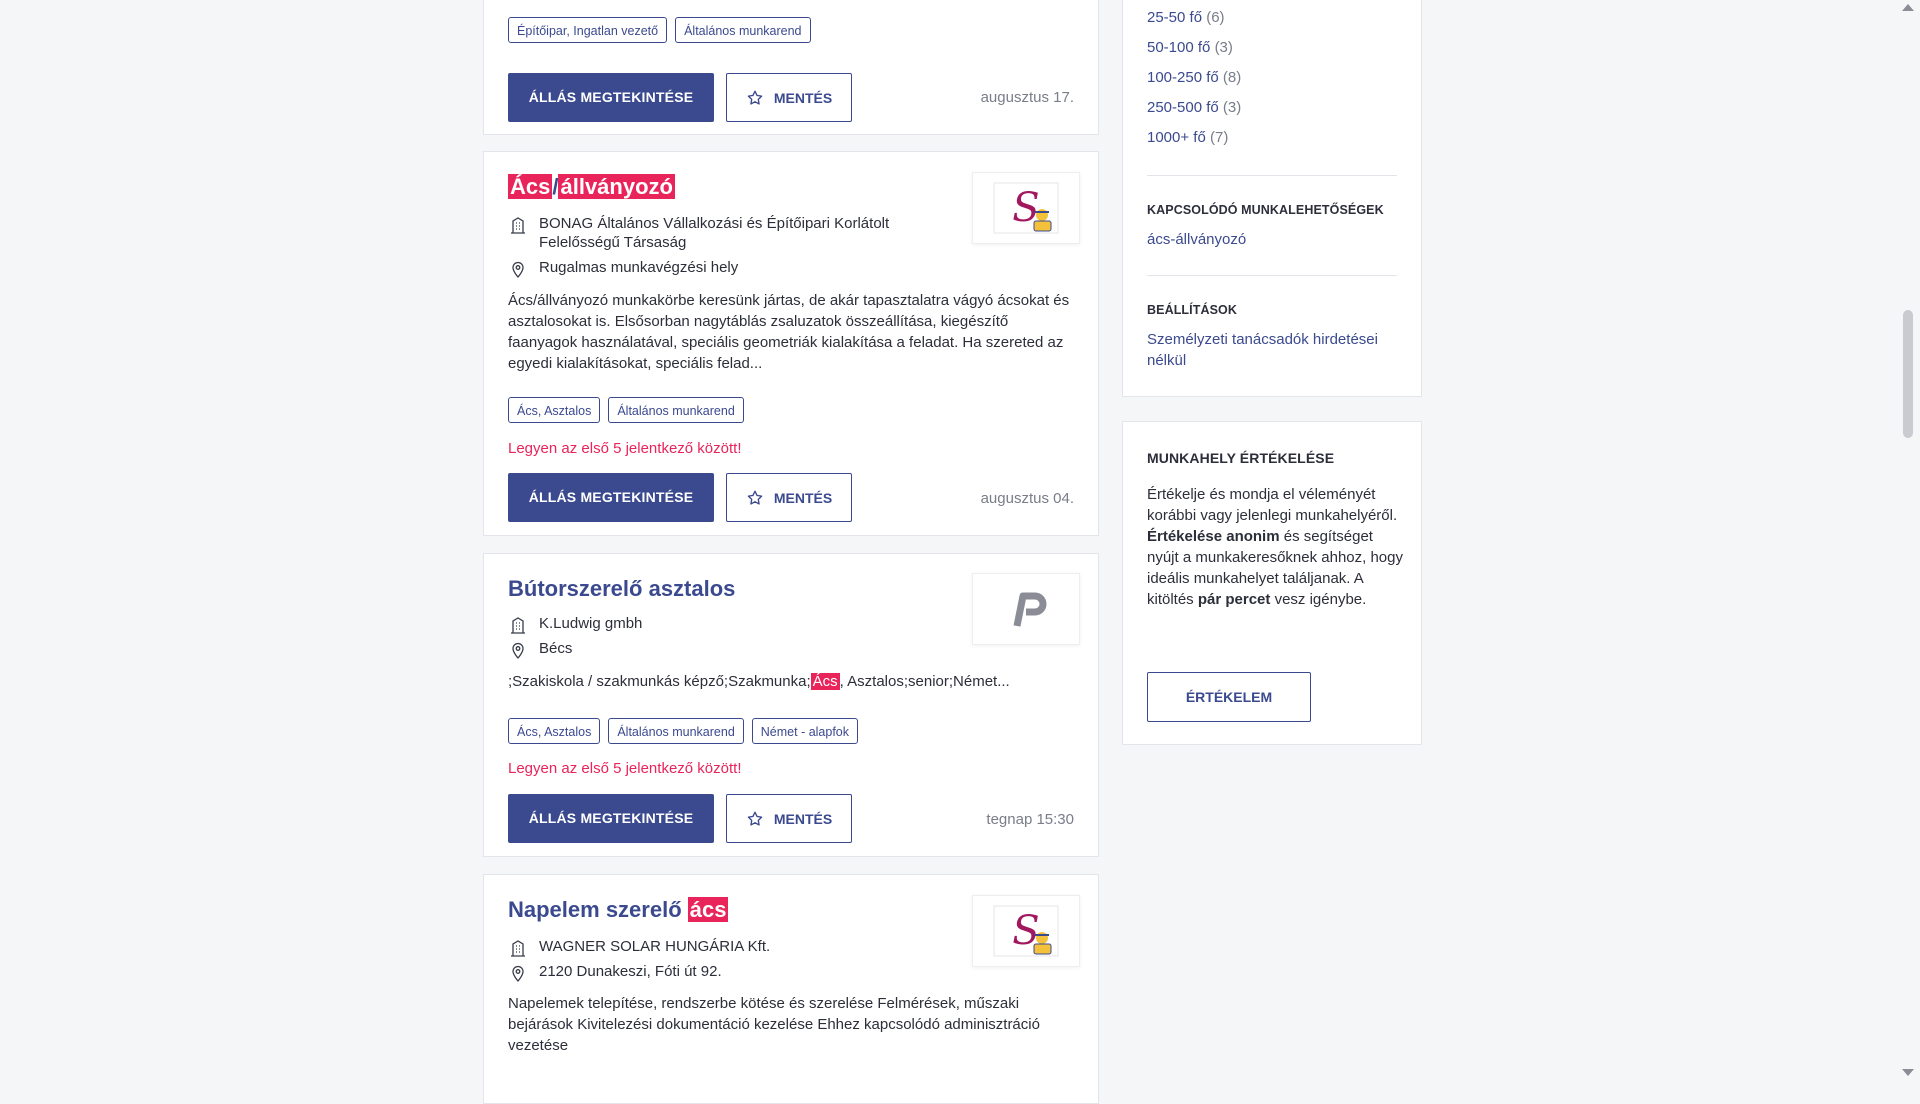 The height and width of the screenshot is (1104, 1920). I want to click on job-tags: Ács, Asztalos Általános munkarend, so click(626, 410).